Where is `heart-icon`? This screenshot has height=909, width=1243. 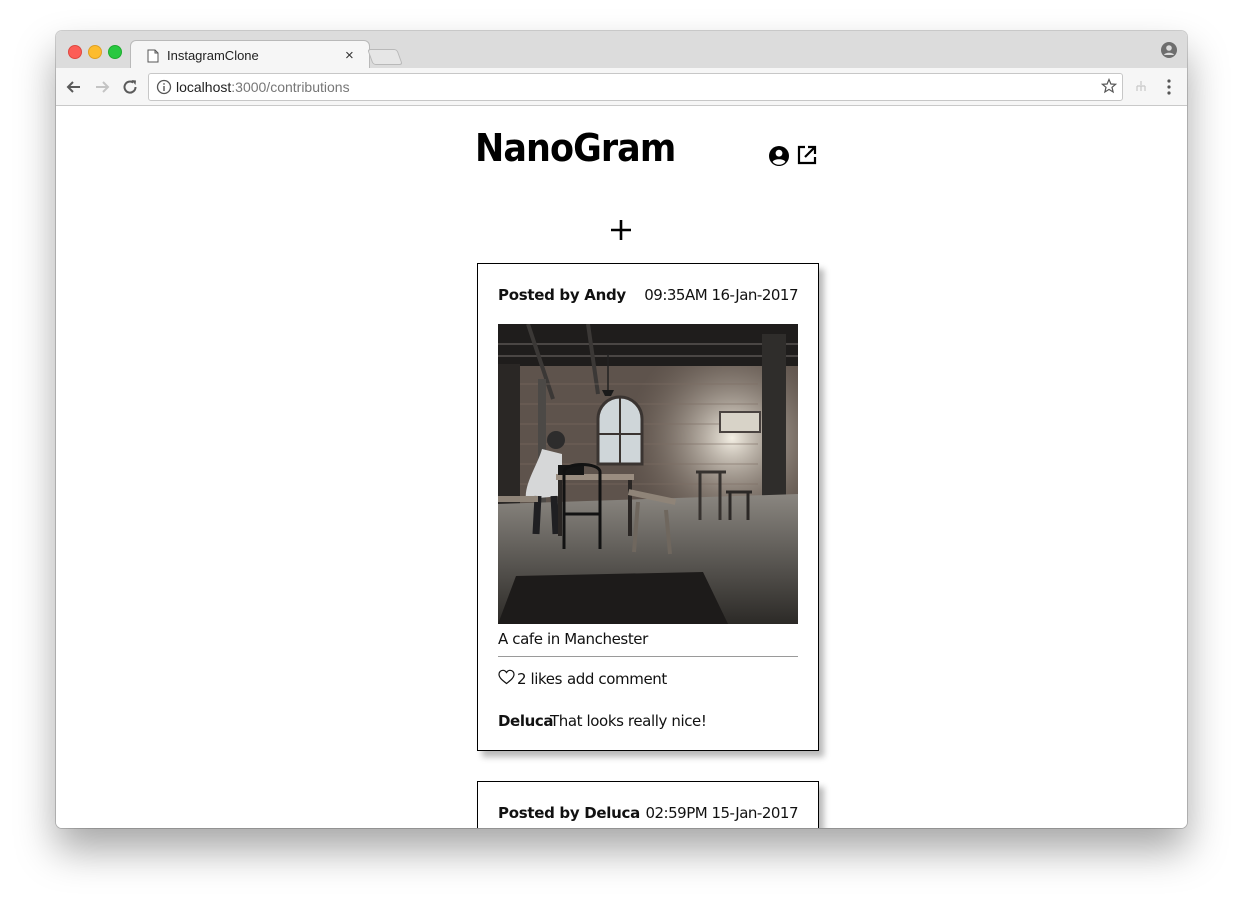
heart-icon is located at coordinates (506, 677).